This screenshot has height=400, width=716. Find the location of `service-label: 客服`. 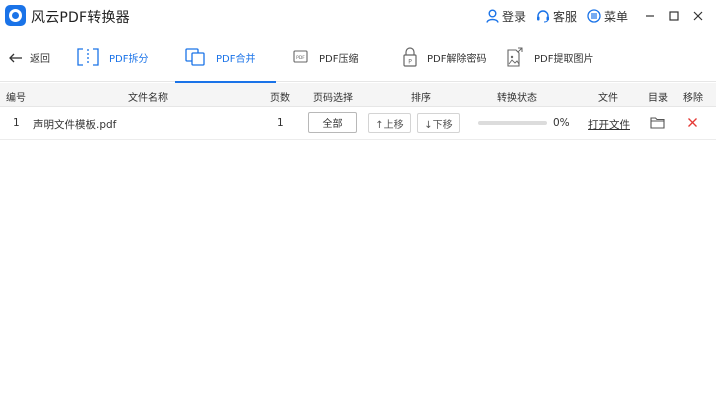

service-label: 客服 is located at coordinates (564, 16).